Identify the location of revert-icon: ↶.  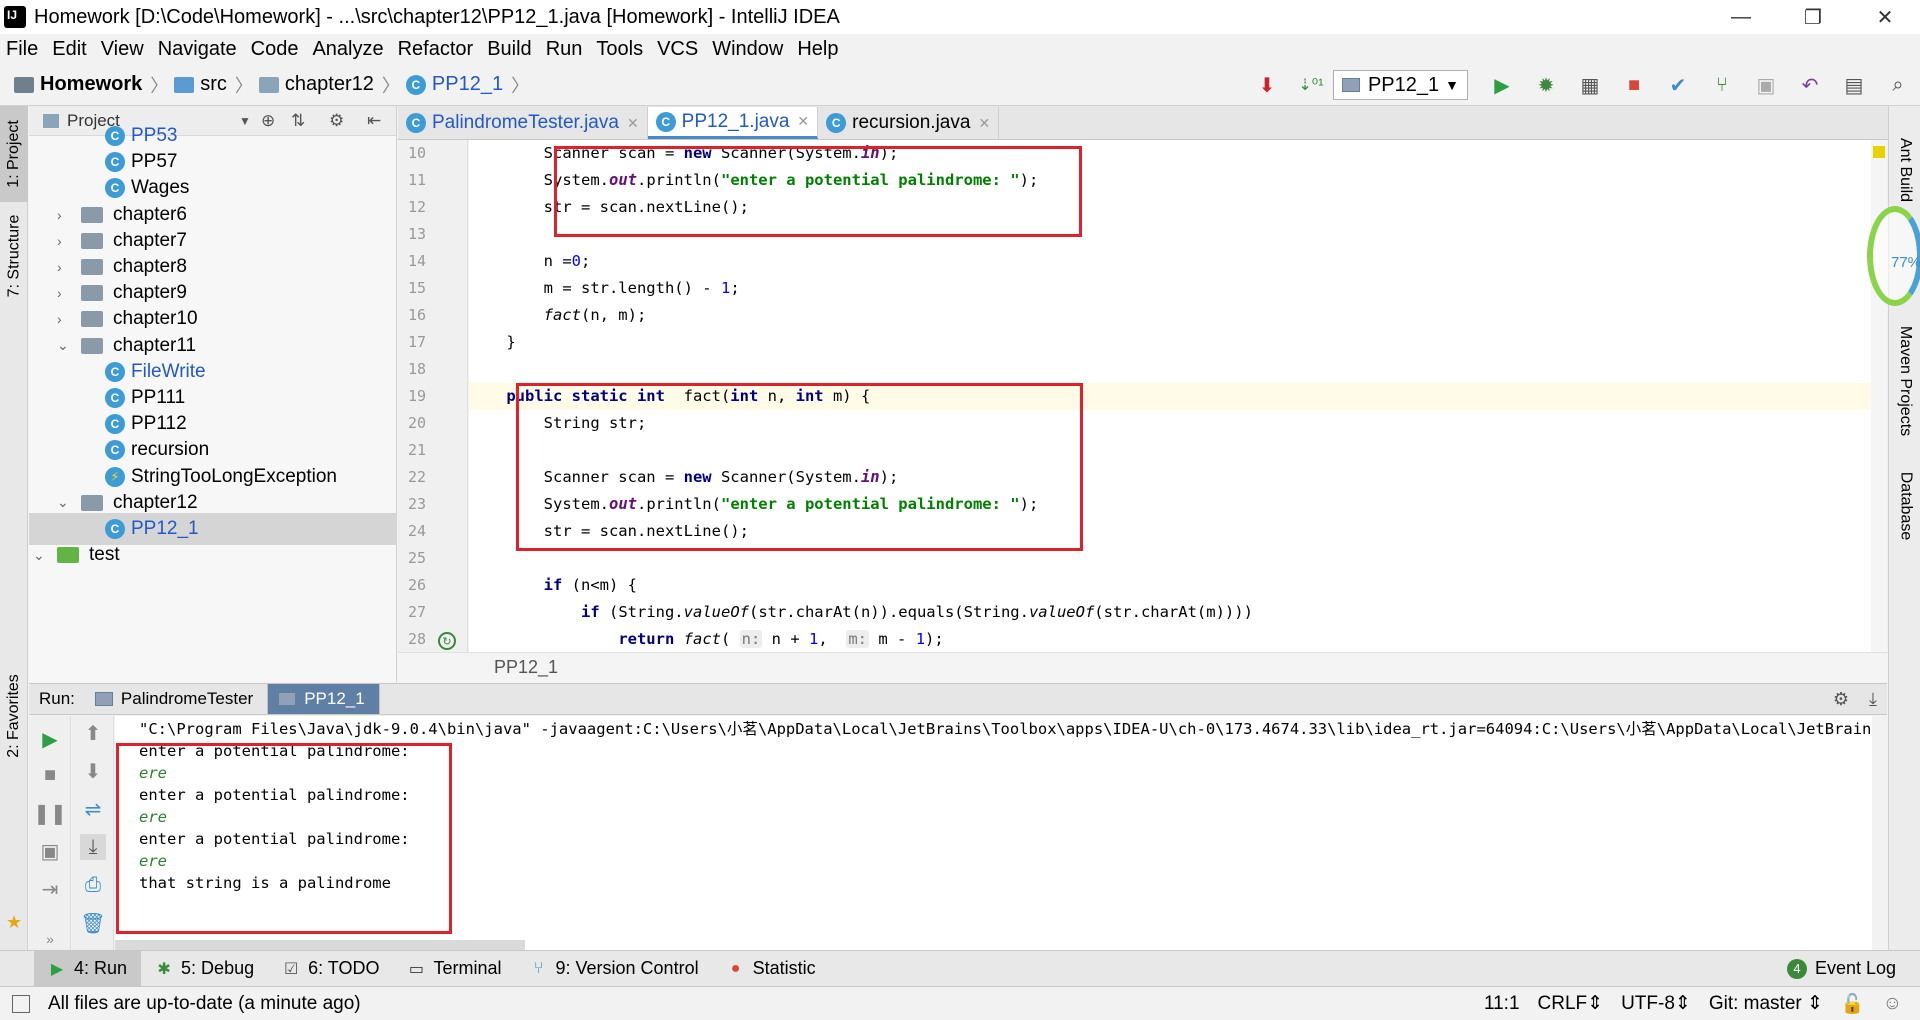
(1810, 85).